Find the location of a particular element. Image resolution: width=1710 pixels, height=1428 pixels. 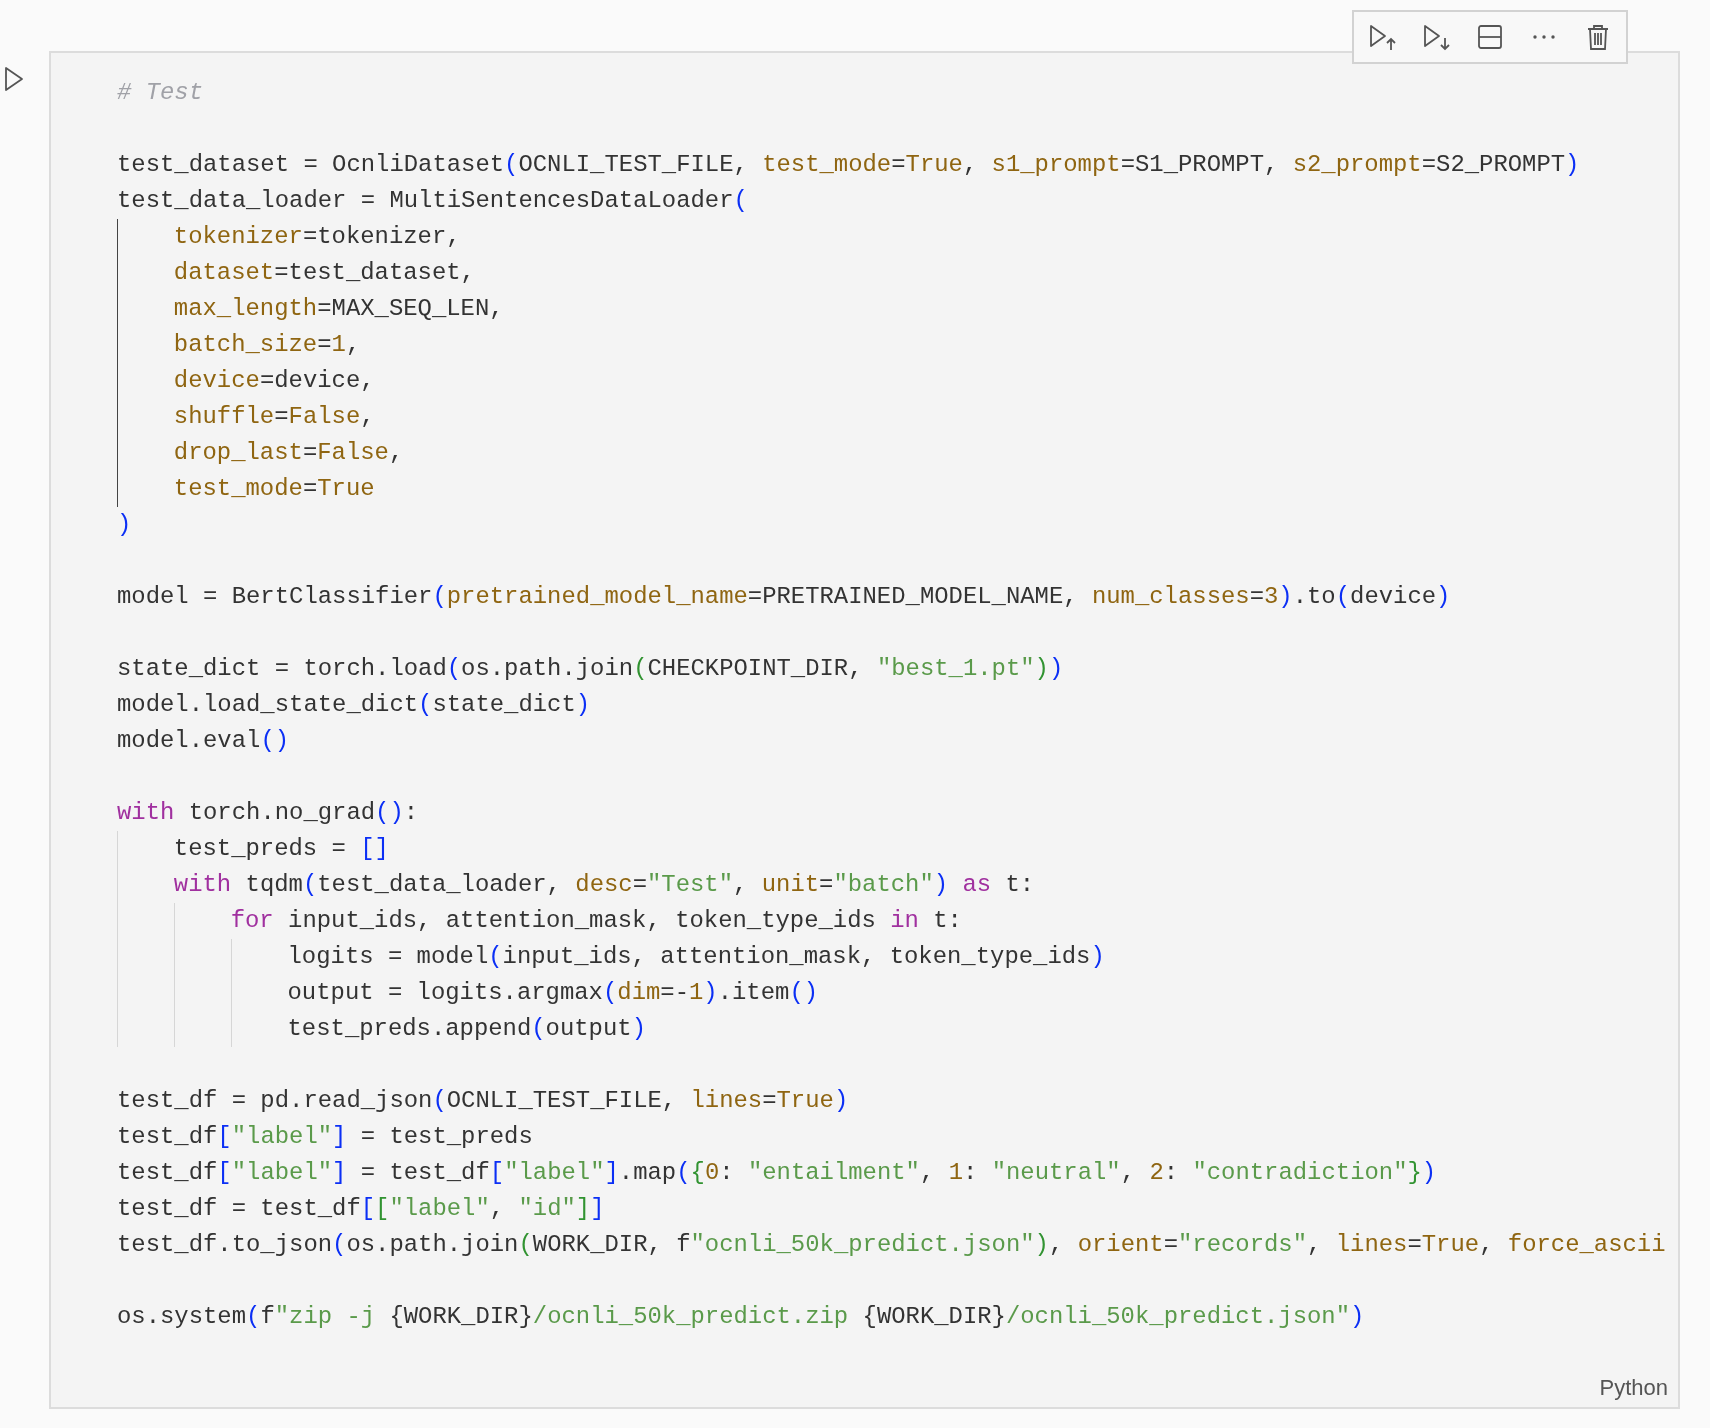

language-label: Python is located at coordinates (1633, 1388).